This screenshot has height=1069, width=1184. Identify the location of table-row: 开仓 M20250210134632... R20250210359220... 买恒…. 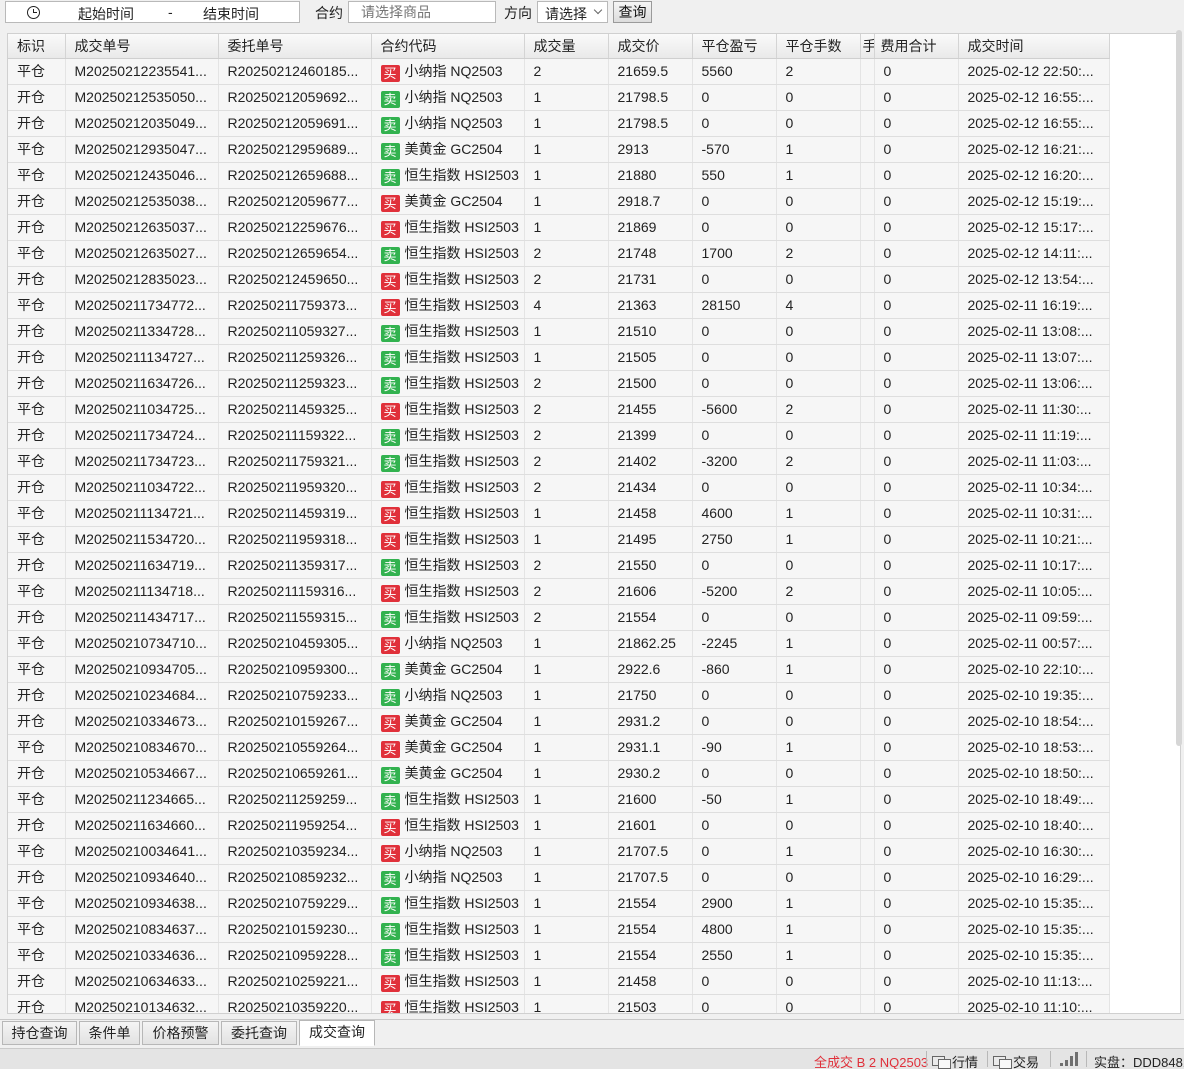
(559, 1003).